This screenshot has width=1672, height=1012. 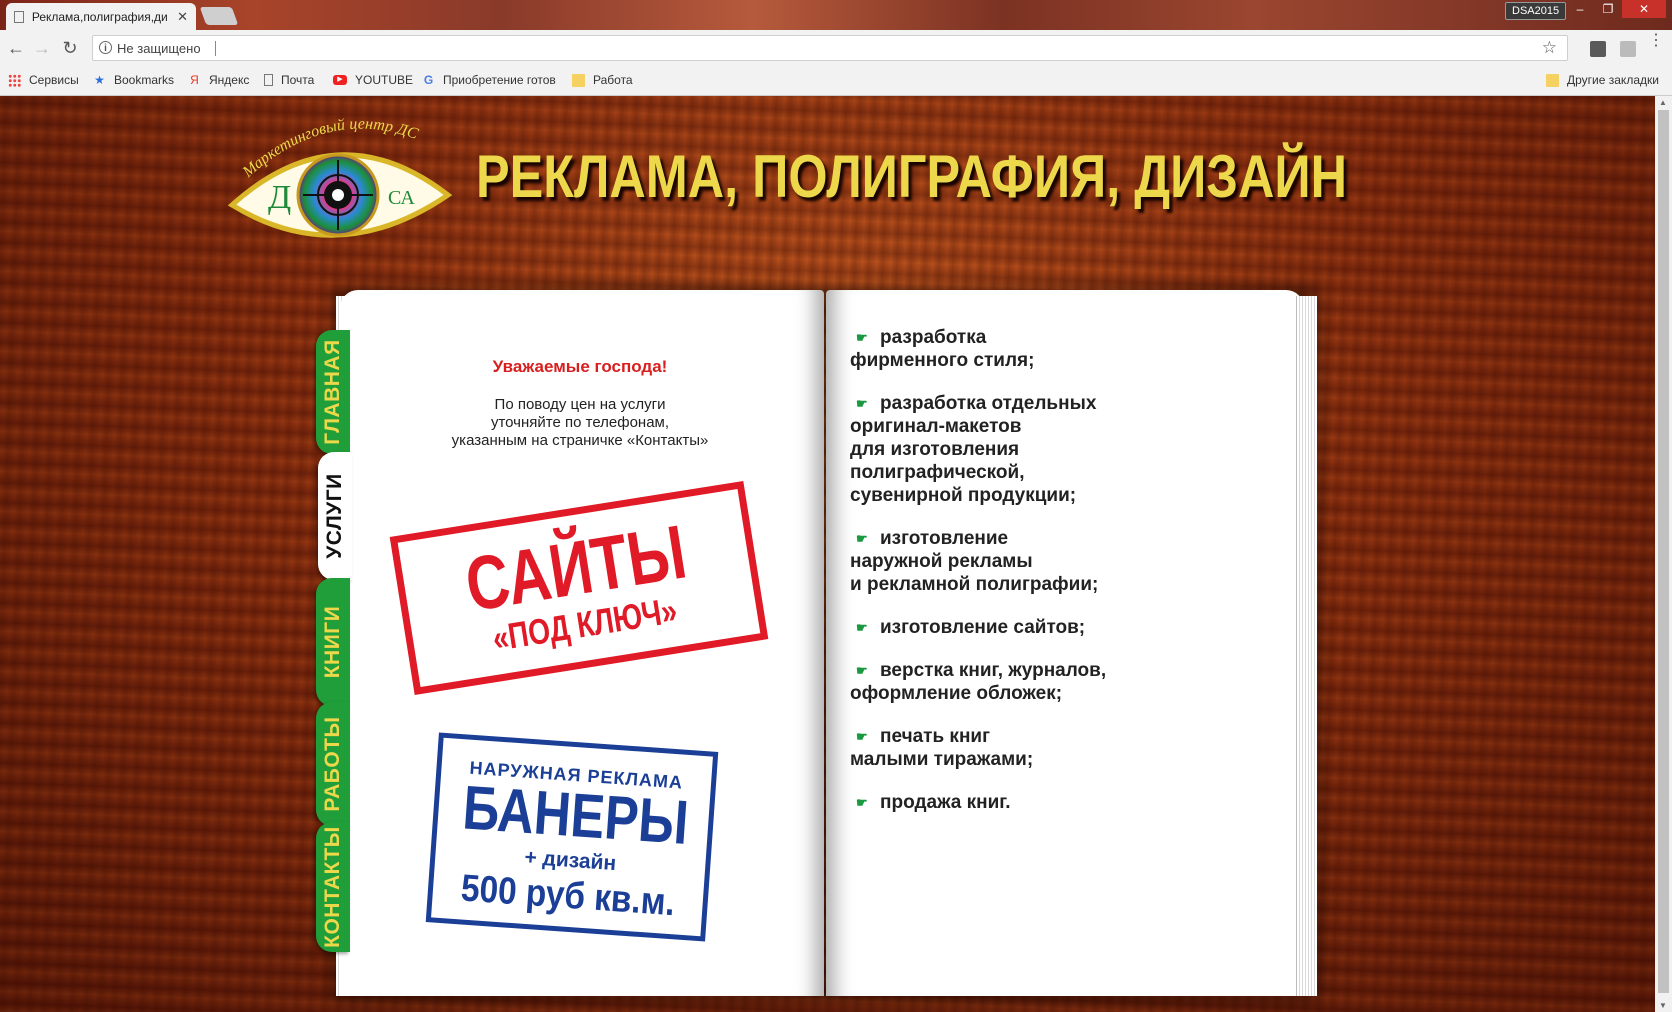 I want to click on site-headline: РЕКЛАМА, ПОЛИГРАФИЯ, ДИЗАЙН, so click(x=912, y=176).